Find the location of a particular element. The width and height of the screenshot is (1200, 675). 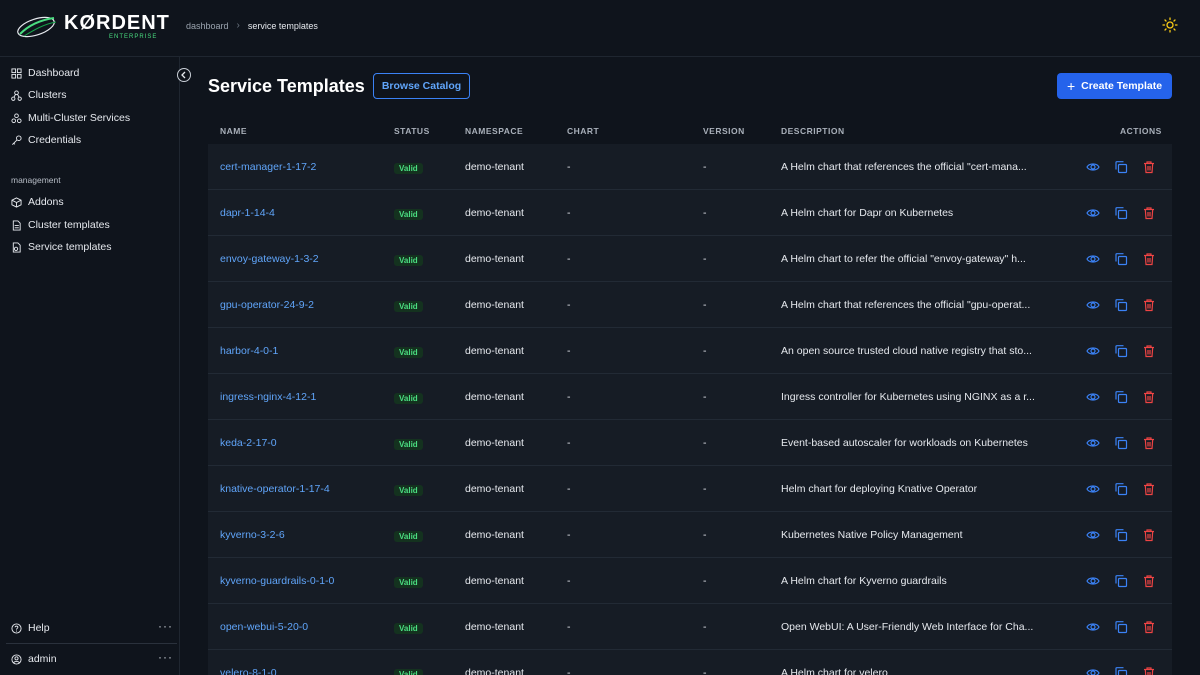

header-version: VERSION is located at coordinates (724, 131).